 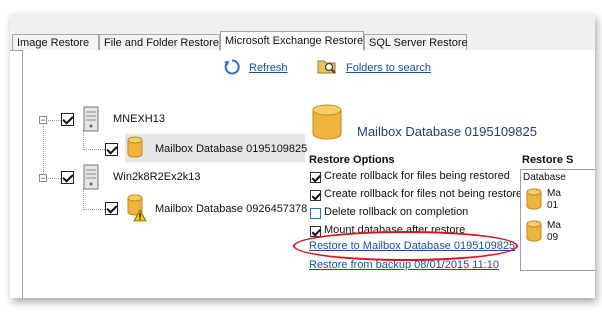 I want to click on database-warning-icon, so click(x=137, y=208).